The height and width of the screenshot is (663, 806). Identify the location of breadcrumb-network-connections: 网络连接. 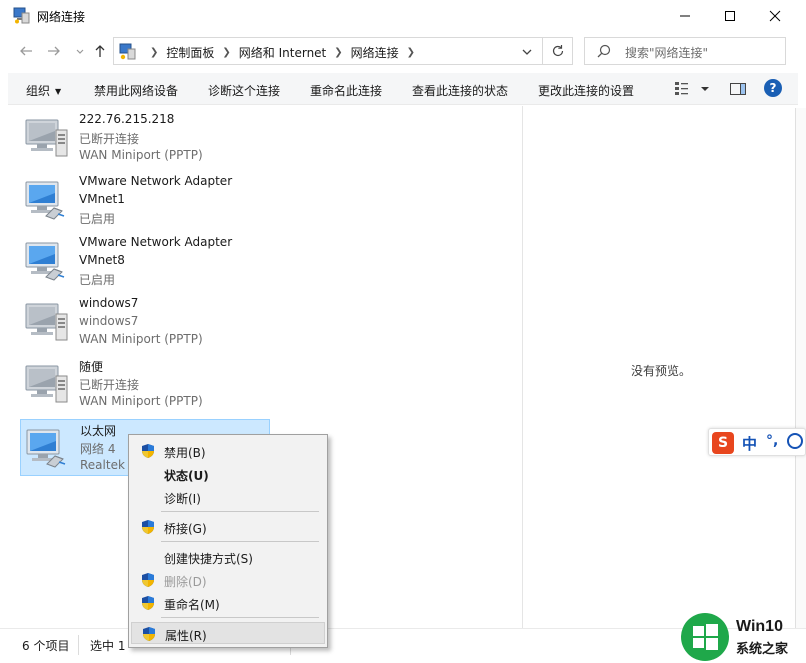
(375, 52).